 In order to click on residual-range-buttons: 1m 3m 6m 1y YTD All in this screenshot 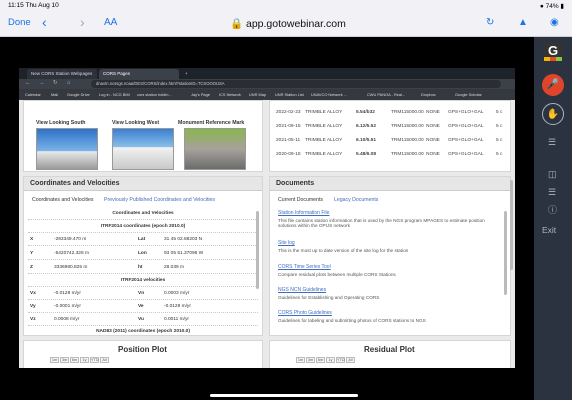, I will do `click(326, 360)`.